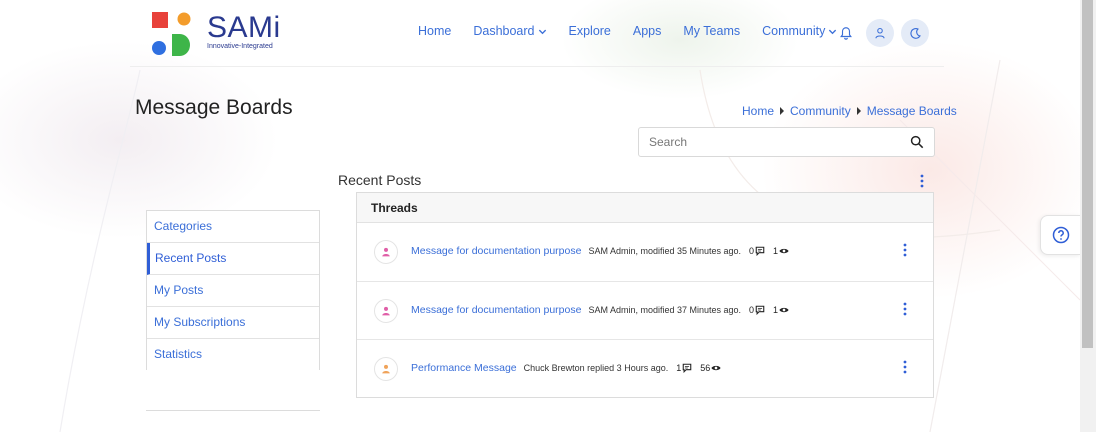  I want to click on sidebar-item-categories: Categories, so click(233, 227).